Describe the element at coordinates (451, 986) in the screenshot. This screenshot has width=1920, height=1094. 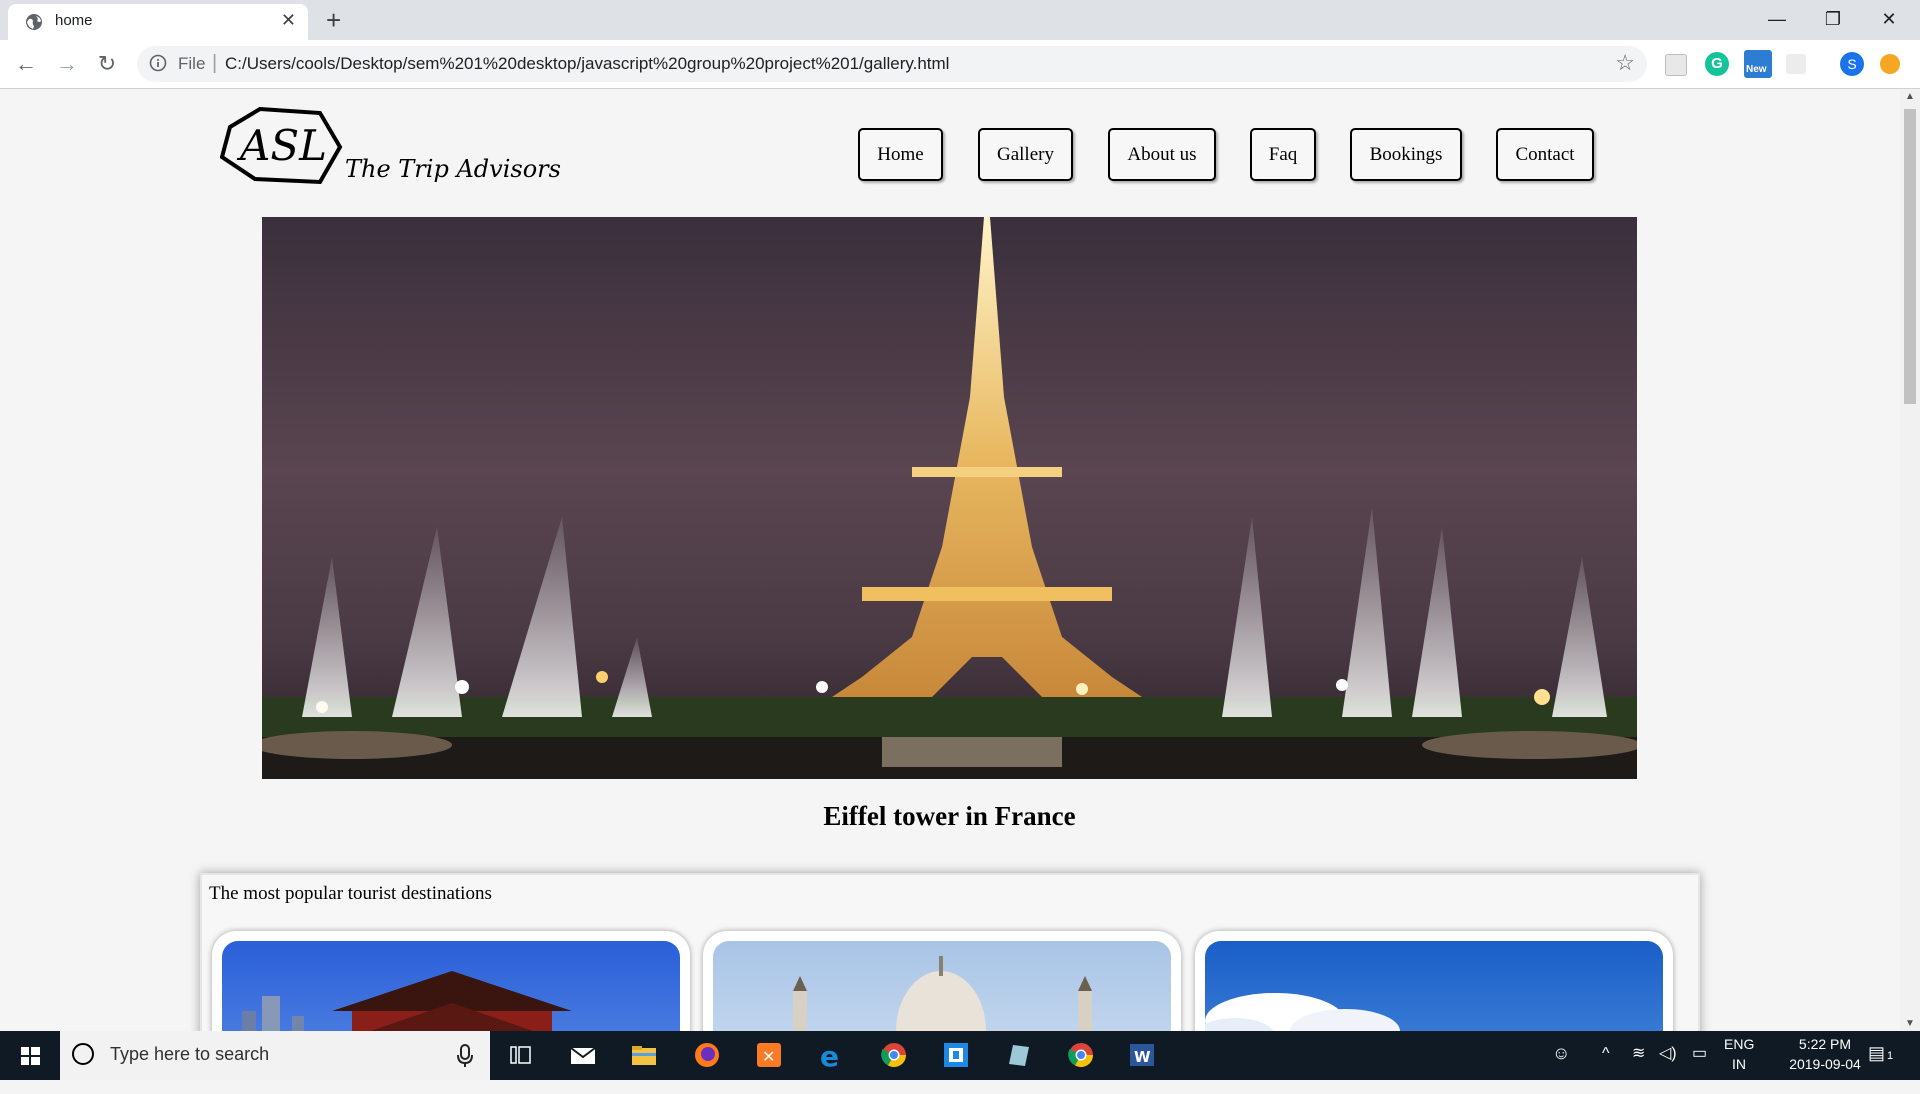
I see `pagoda-temple-photo` at that location.